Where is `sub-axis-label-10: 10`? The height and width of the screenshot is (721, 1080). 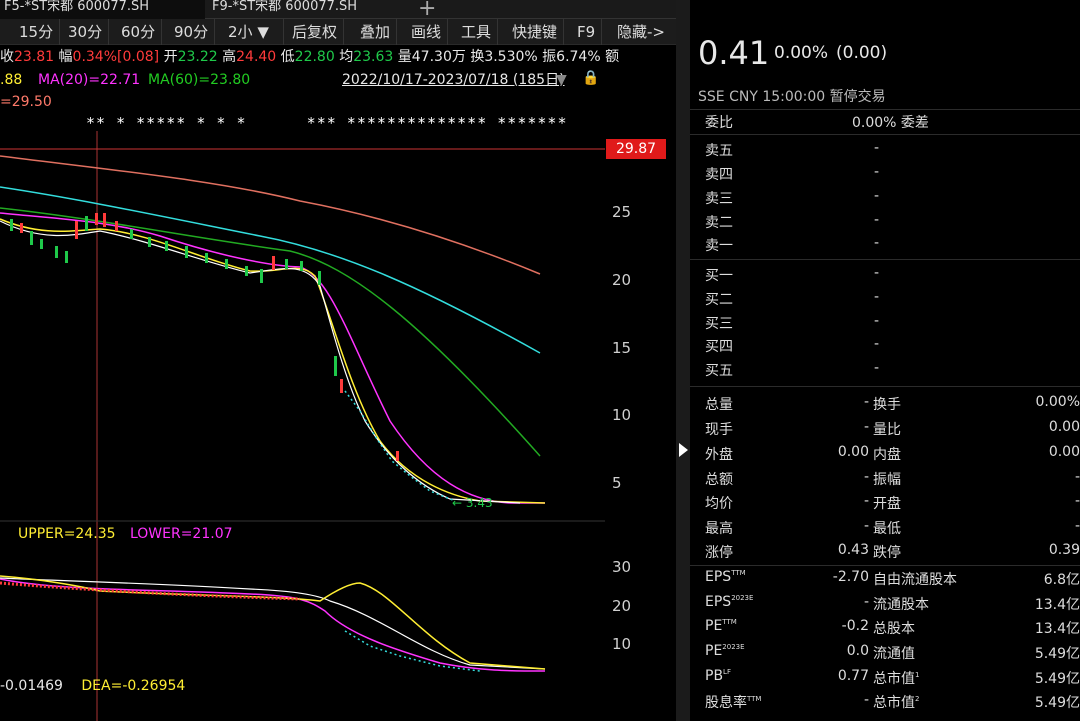
sub-axis-label-10: 10 is located at coordinates (622, 644).